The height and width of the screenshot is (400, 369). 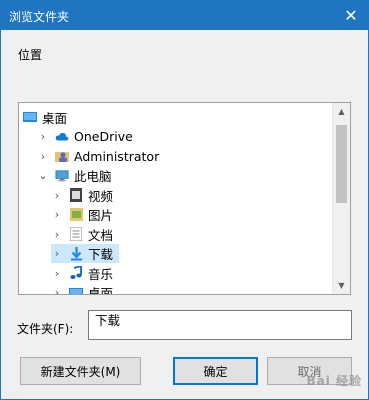 I want to click on tree-item: › OneDrive, so click(x=175, y=137).